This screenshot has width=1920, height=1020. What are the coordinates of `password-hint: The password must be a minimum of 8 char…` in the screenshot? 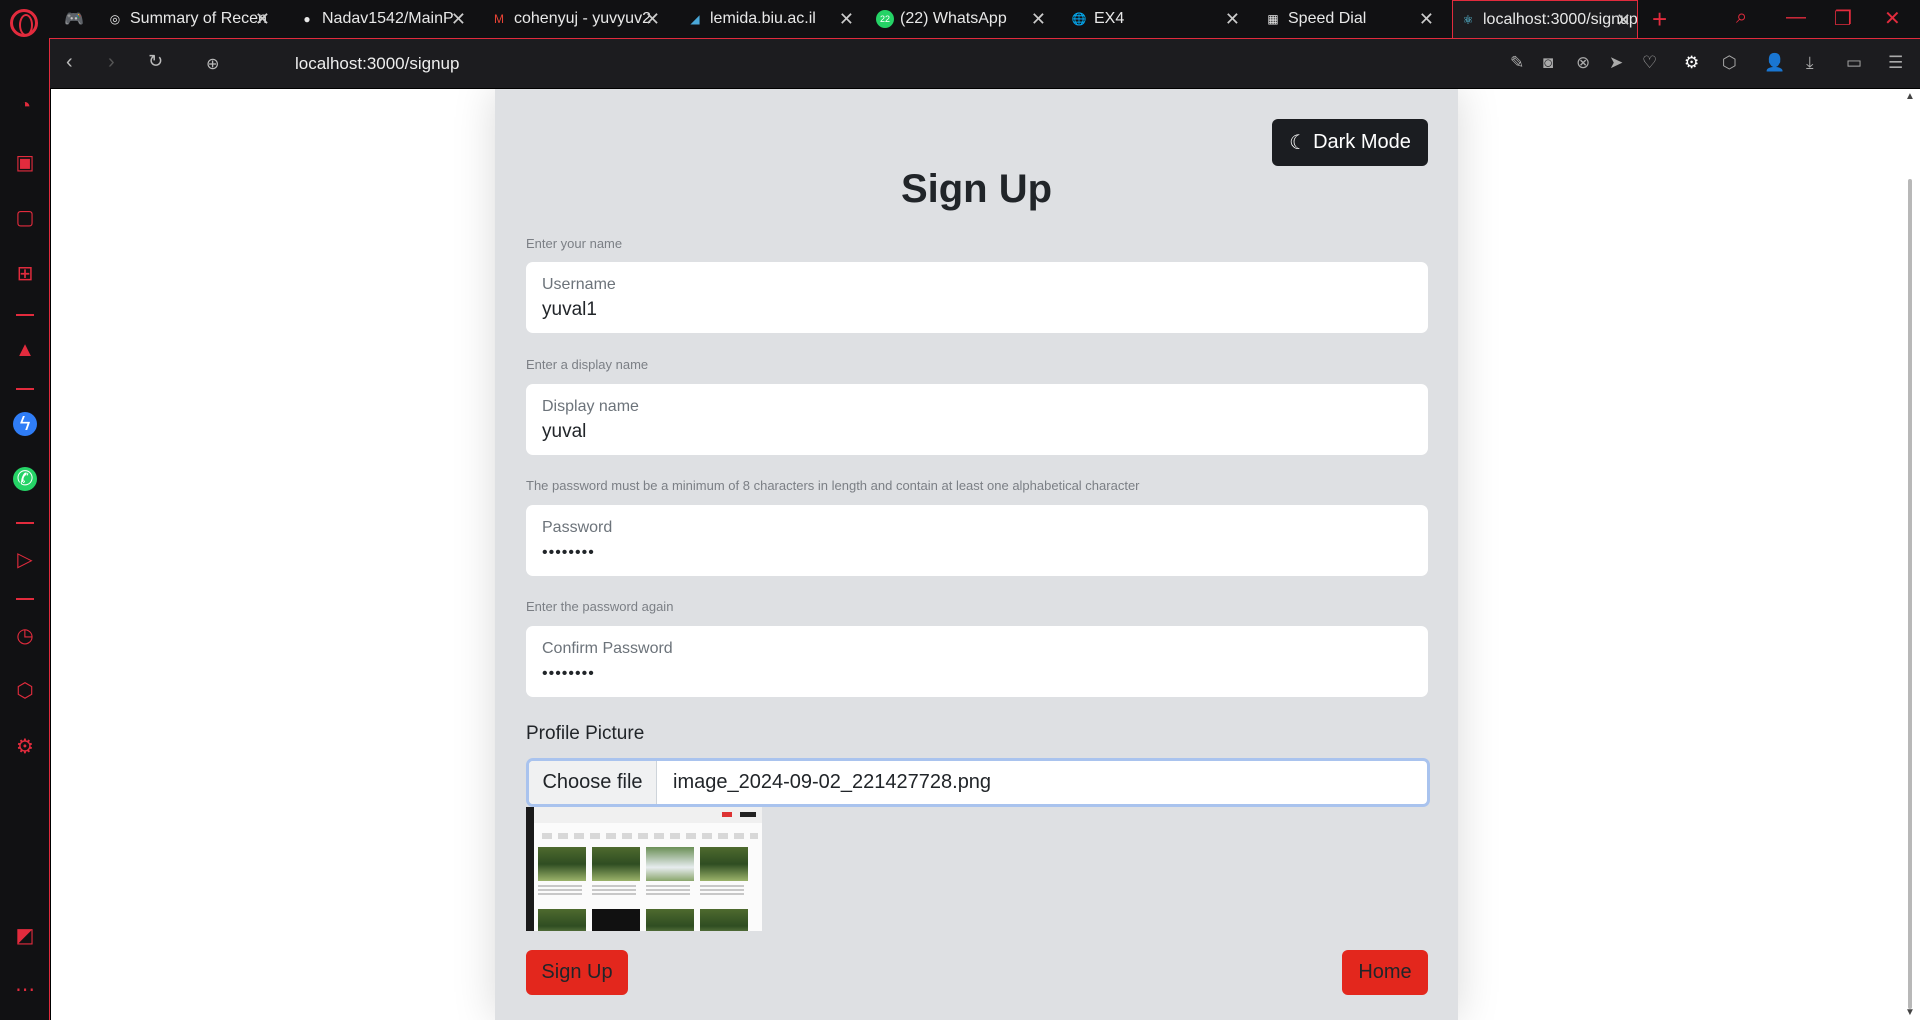 It's located at (833, 485).